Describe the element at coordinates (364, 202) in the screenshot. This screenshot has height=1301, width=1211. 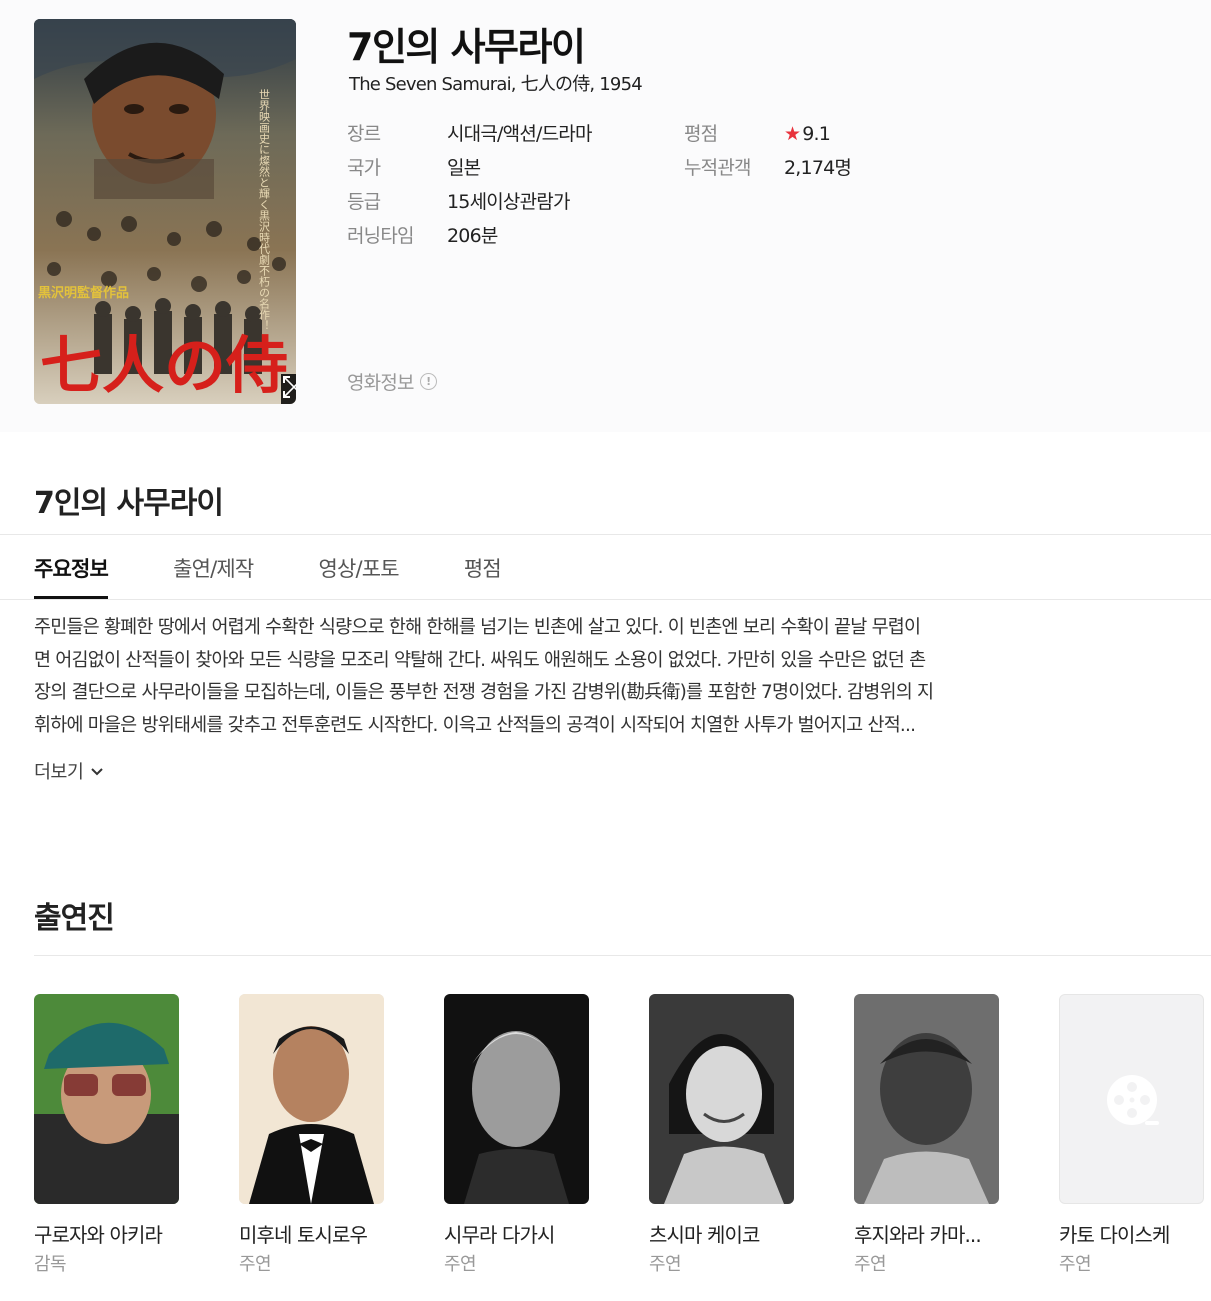
I see `age-rating-label: 등급` at that location.